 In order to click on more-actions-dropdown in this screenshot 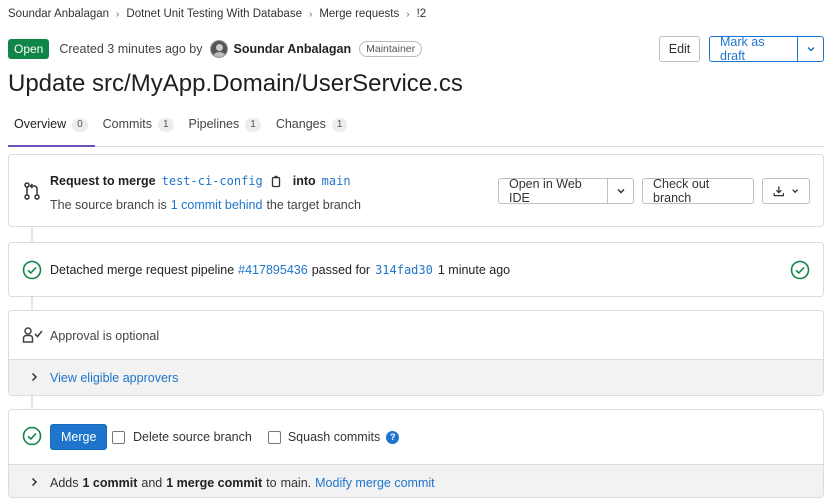, I will do `click(811, 49)`.